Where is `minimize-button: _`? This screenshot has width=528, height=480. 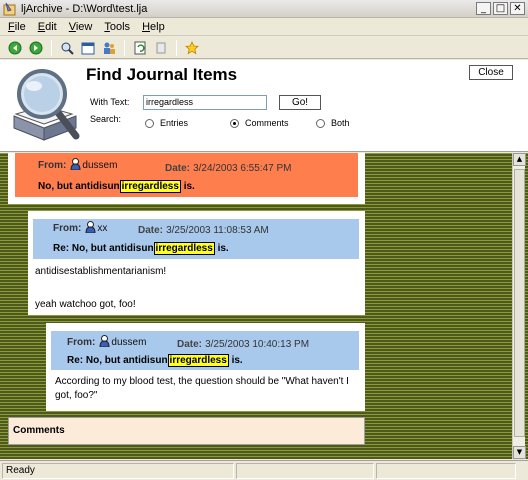 minimize-button: _ is located at coordinates (483, 8).